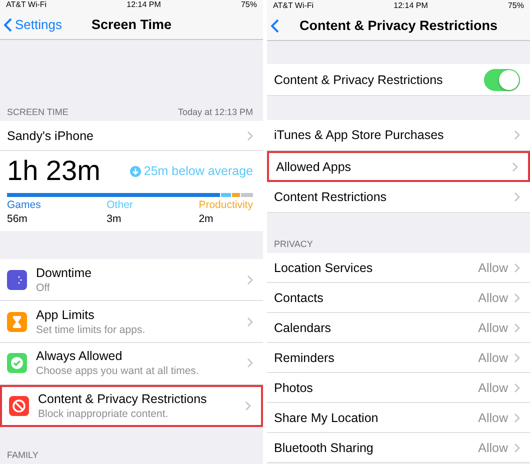  Describe the element at coordinates (398, 418) in the screenshot. I see `settings-row: Share My Location Allow` at that location.